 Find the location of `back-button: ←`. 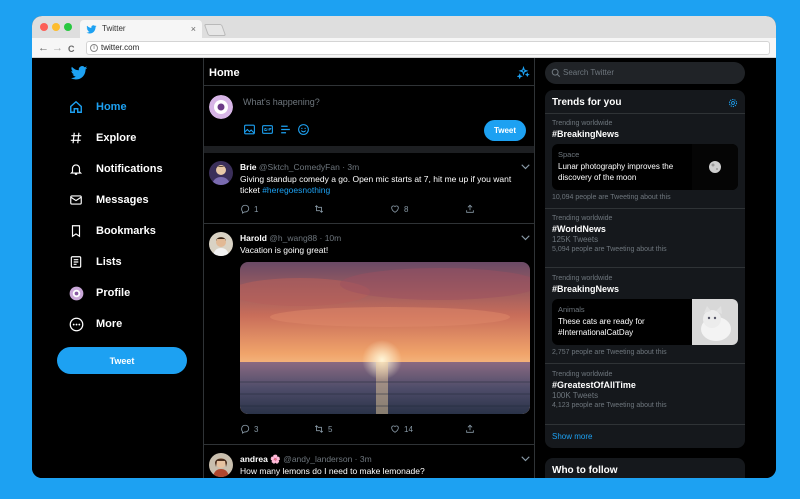

back-button: ← is located at coordinates (43, 48).